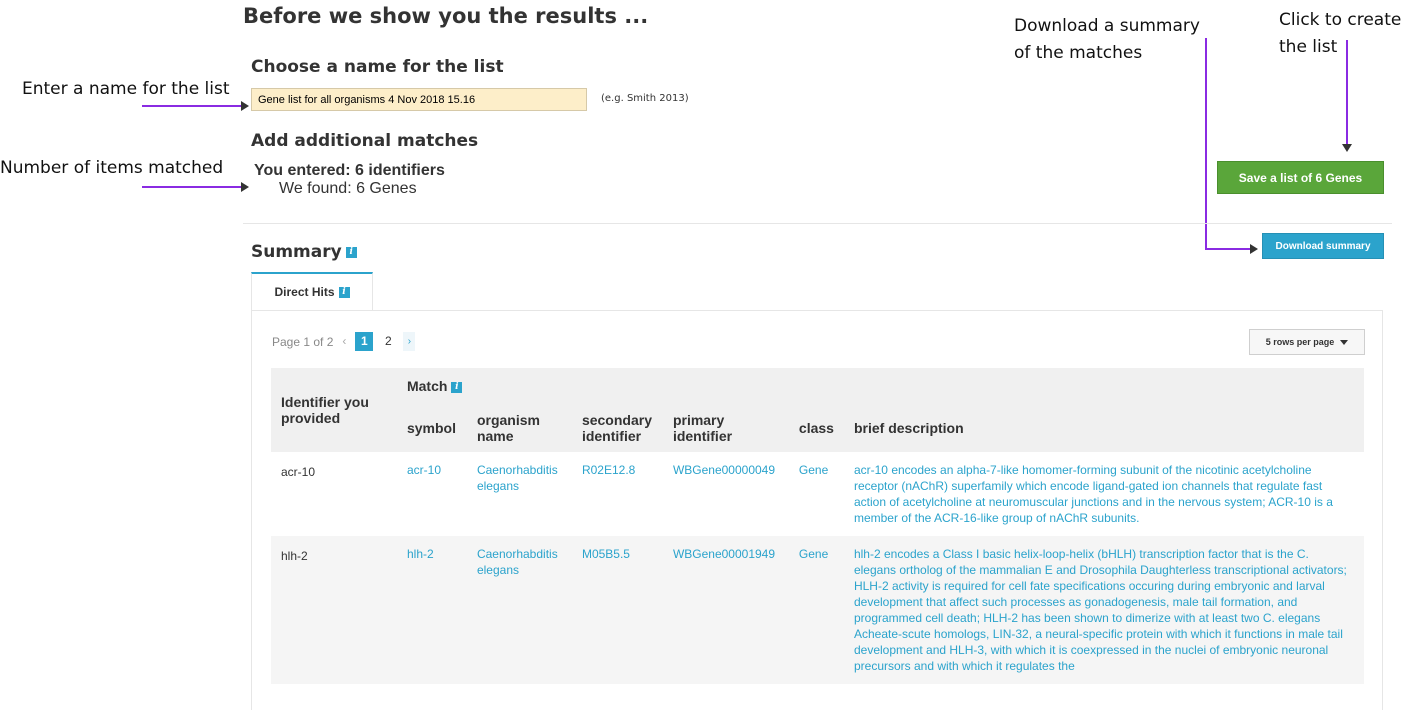 The image size is (1410, 710). I want to click on primary-identifier-link: WBGene00001949, so click(725, 610).